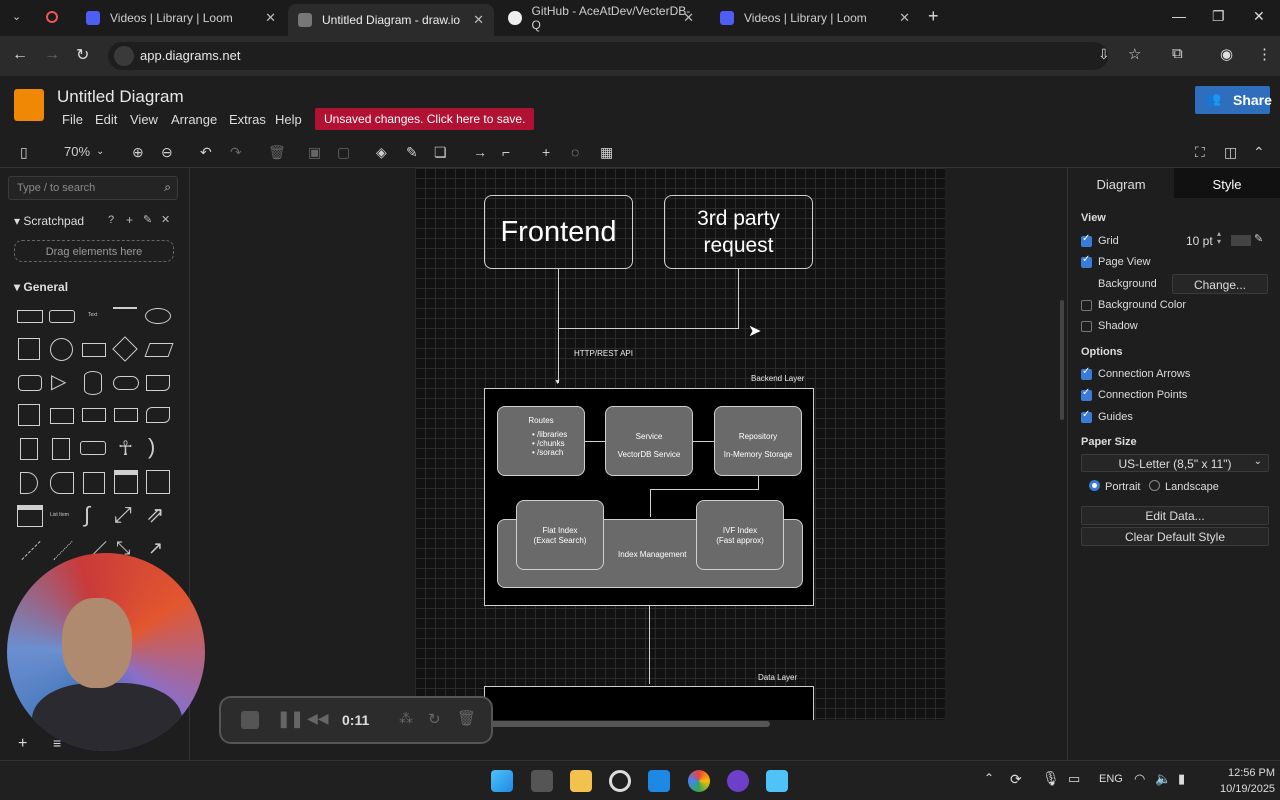  What do you see at coordinates (30, 516) in the screenshot?
I see `list-shape` at bounding box center [30, 516].